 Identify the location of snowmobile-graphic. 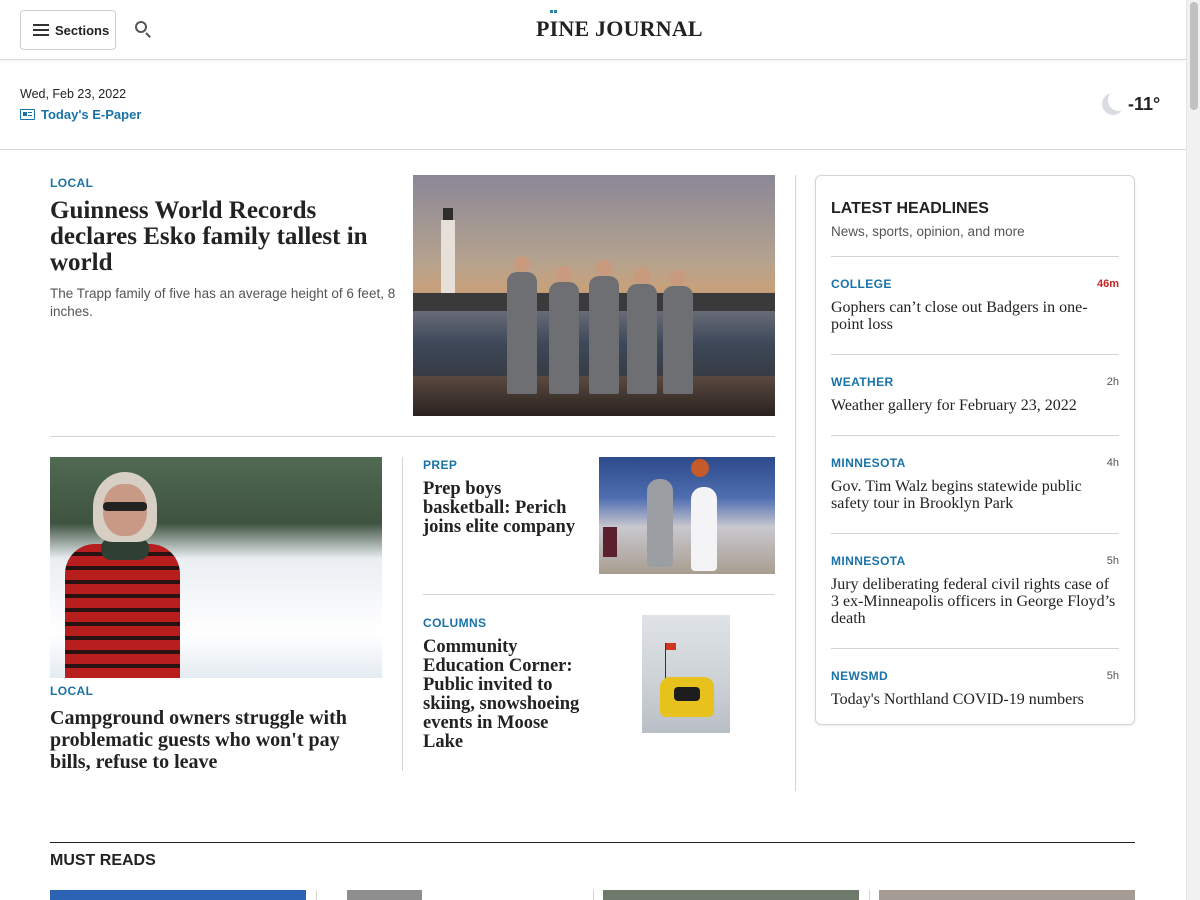
(687, 697).